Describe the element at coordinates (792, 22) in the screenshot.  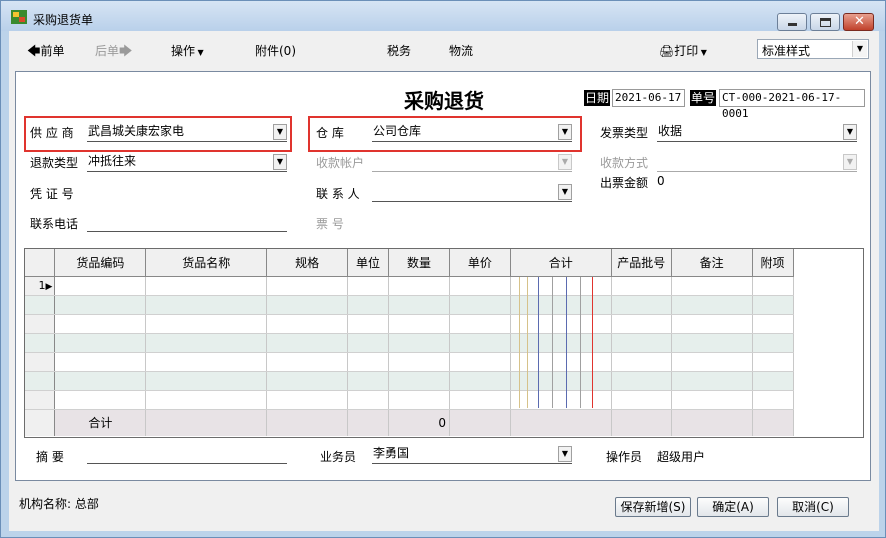
I see `minimize-button` at that location.